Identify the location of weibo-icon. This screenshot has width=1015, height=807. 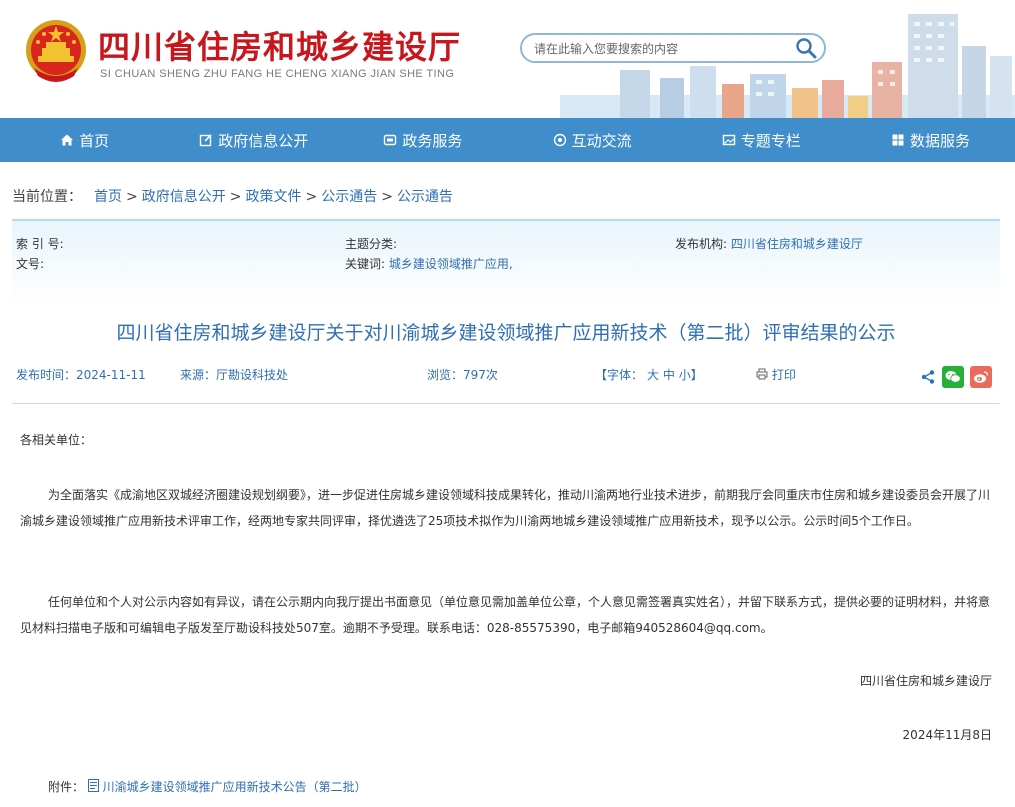
(981, 377).